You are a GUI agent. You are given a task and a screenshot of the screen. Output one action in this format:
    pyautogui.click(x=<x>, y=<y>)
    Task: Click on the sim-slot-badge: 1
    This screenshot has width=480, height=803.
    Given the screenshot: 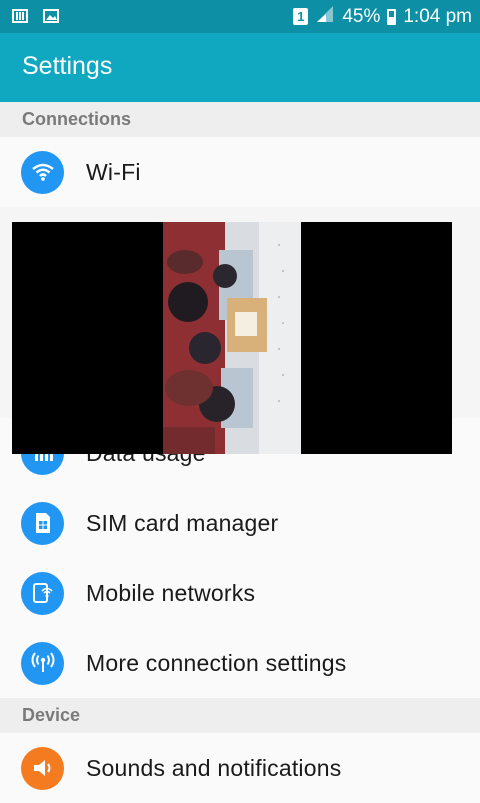 What is the action you would take?
    pyautogui.click(x=301, y=16)
    